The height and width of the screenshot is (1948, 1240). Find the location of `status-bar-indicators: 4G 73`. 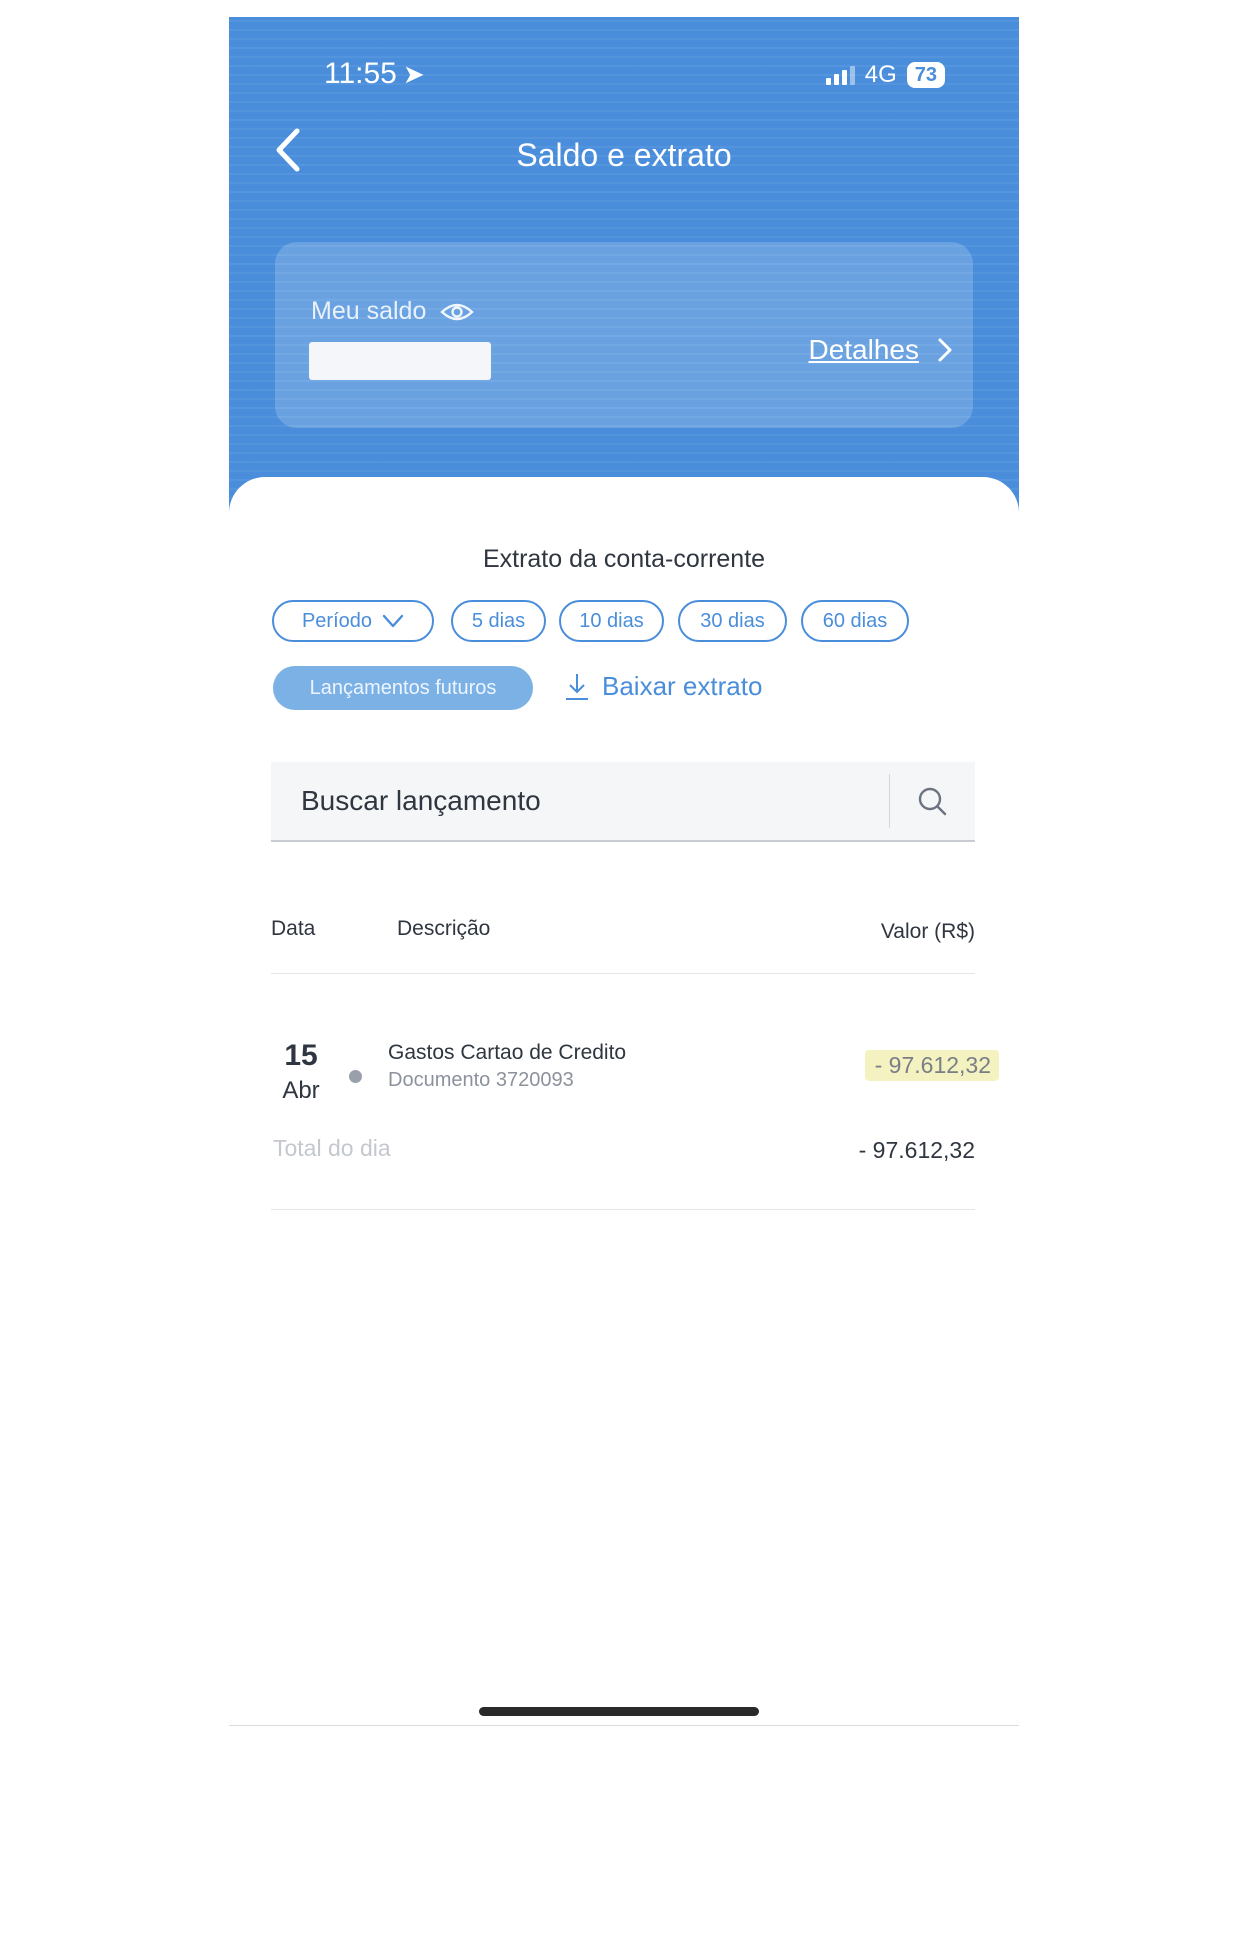

status-bar-indicators: 4G 73 is located at coordinates (885, 75).